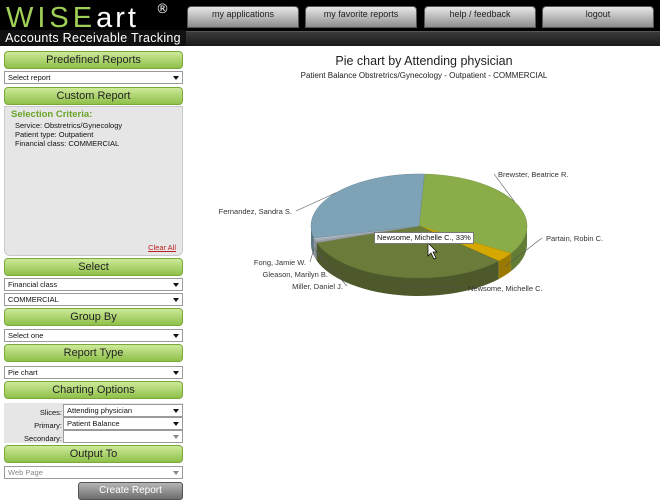  Describe the element at coordinates (93, 284) in the screenshot. I see `select-field-dropdown: Financial class` at that location.